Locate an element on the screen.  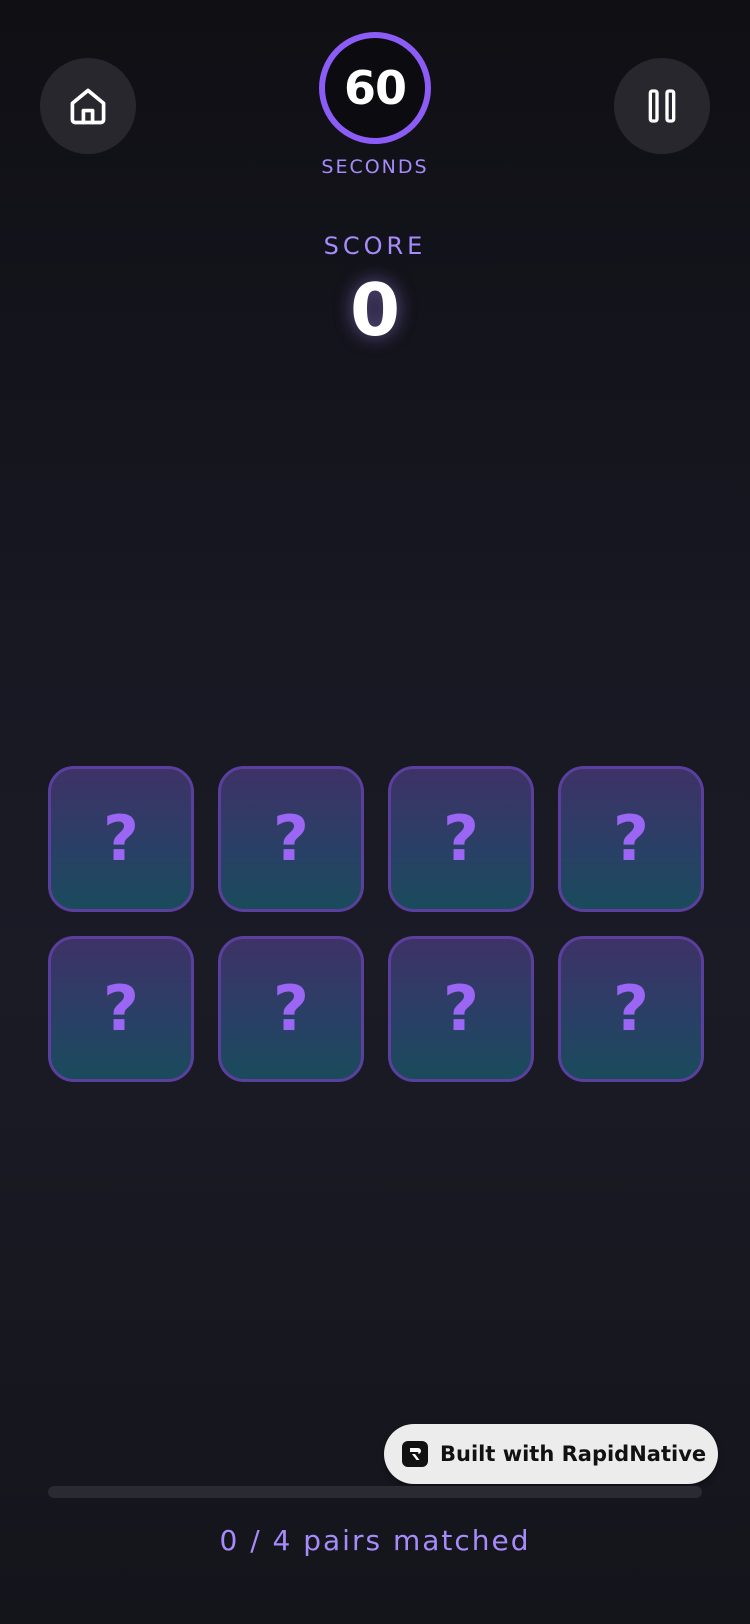
progress-bar is located at coordinates (375, 1492).